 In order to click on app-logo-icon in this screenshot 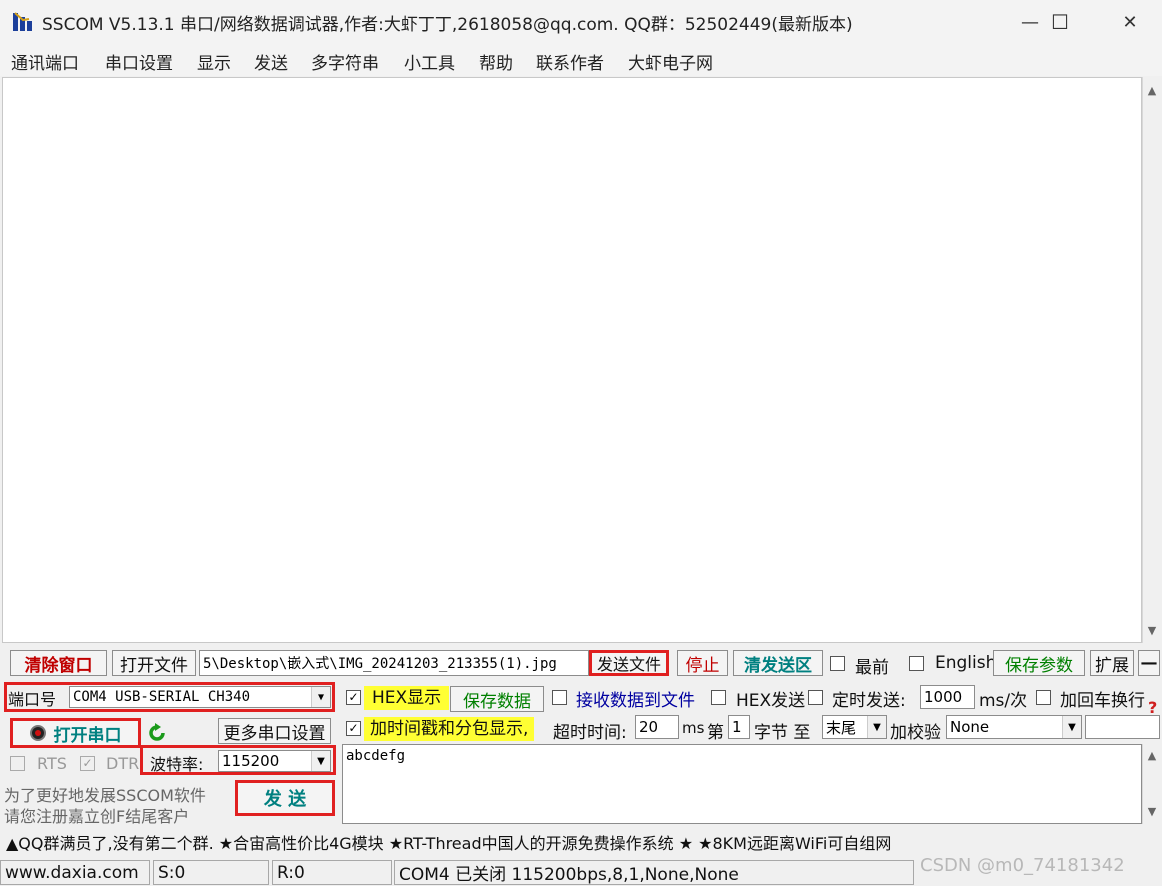, I will do `click(23, 22)`.